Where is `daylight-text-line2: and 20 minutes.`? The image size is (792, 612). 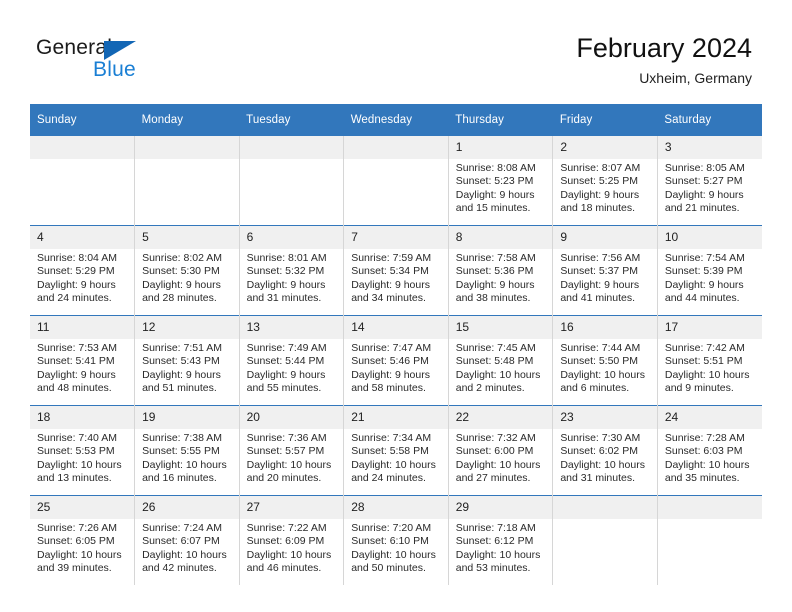
daylight-text-line2: and 20 minutes. is located at coordinates (284, 478).